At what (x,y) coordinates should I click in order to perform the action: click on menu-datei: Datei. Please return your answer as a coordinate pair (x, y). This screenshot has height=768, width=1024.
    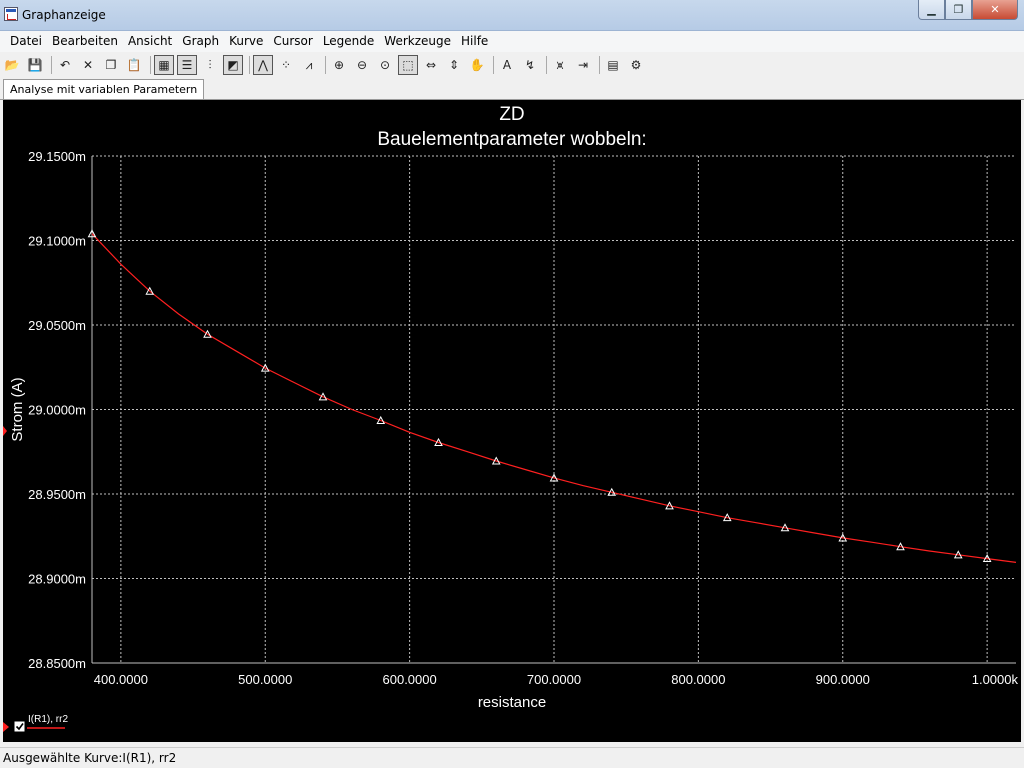
    Looking at the image, I should click on (23, 41).